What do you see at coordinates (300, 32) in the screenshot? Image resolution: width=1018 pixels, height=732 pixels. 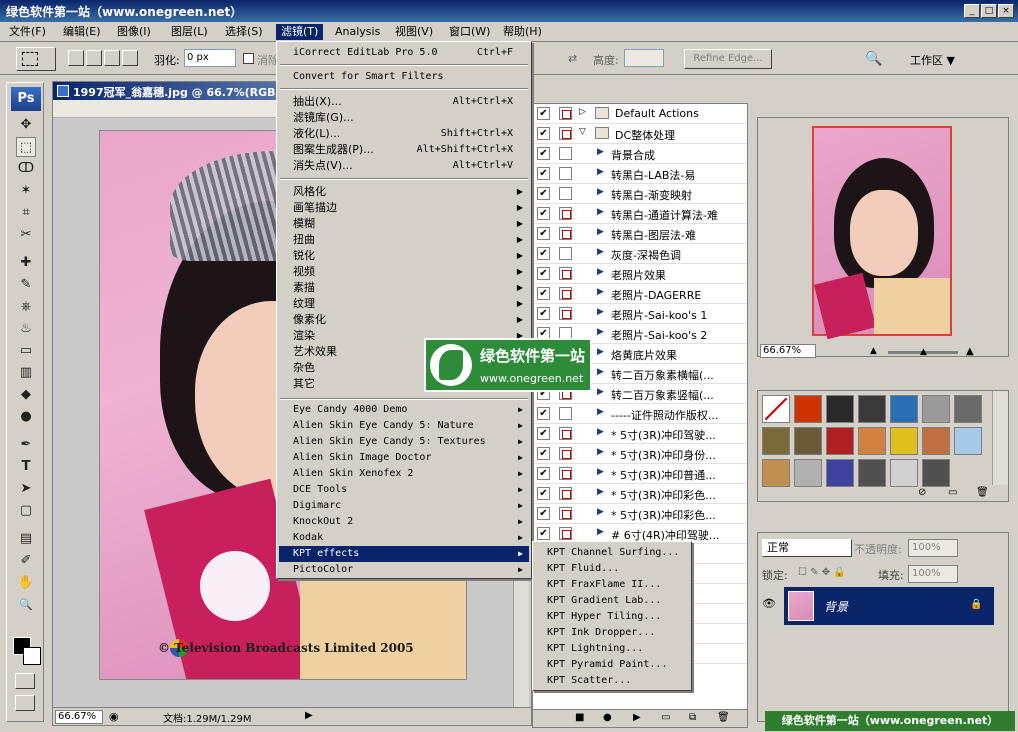 I see `menu-filter: 滤镜(T)` at bounding box center [300, 32].